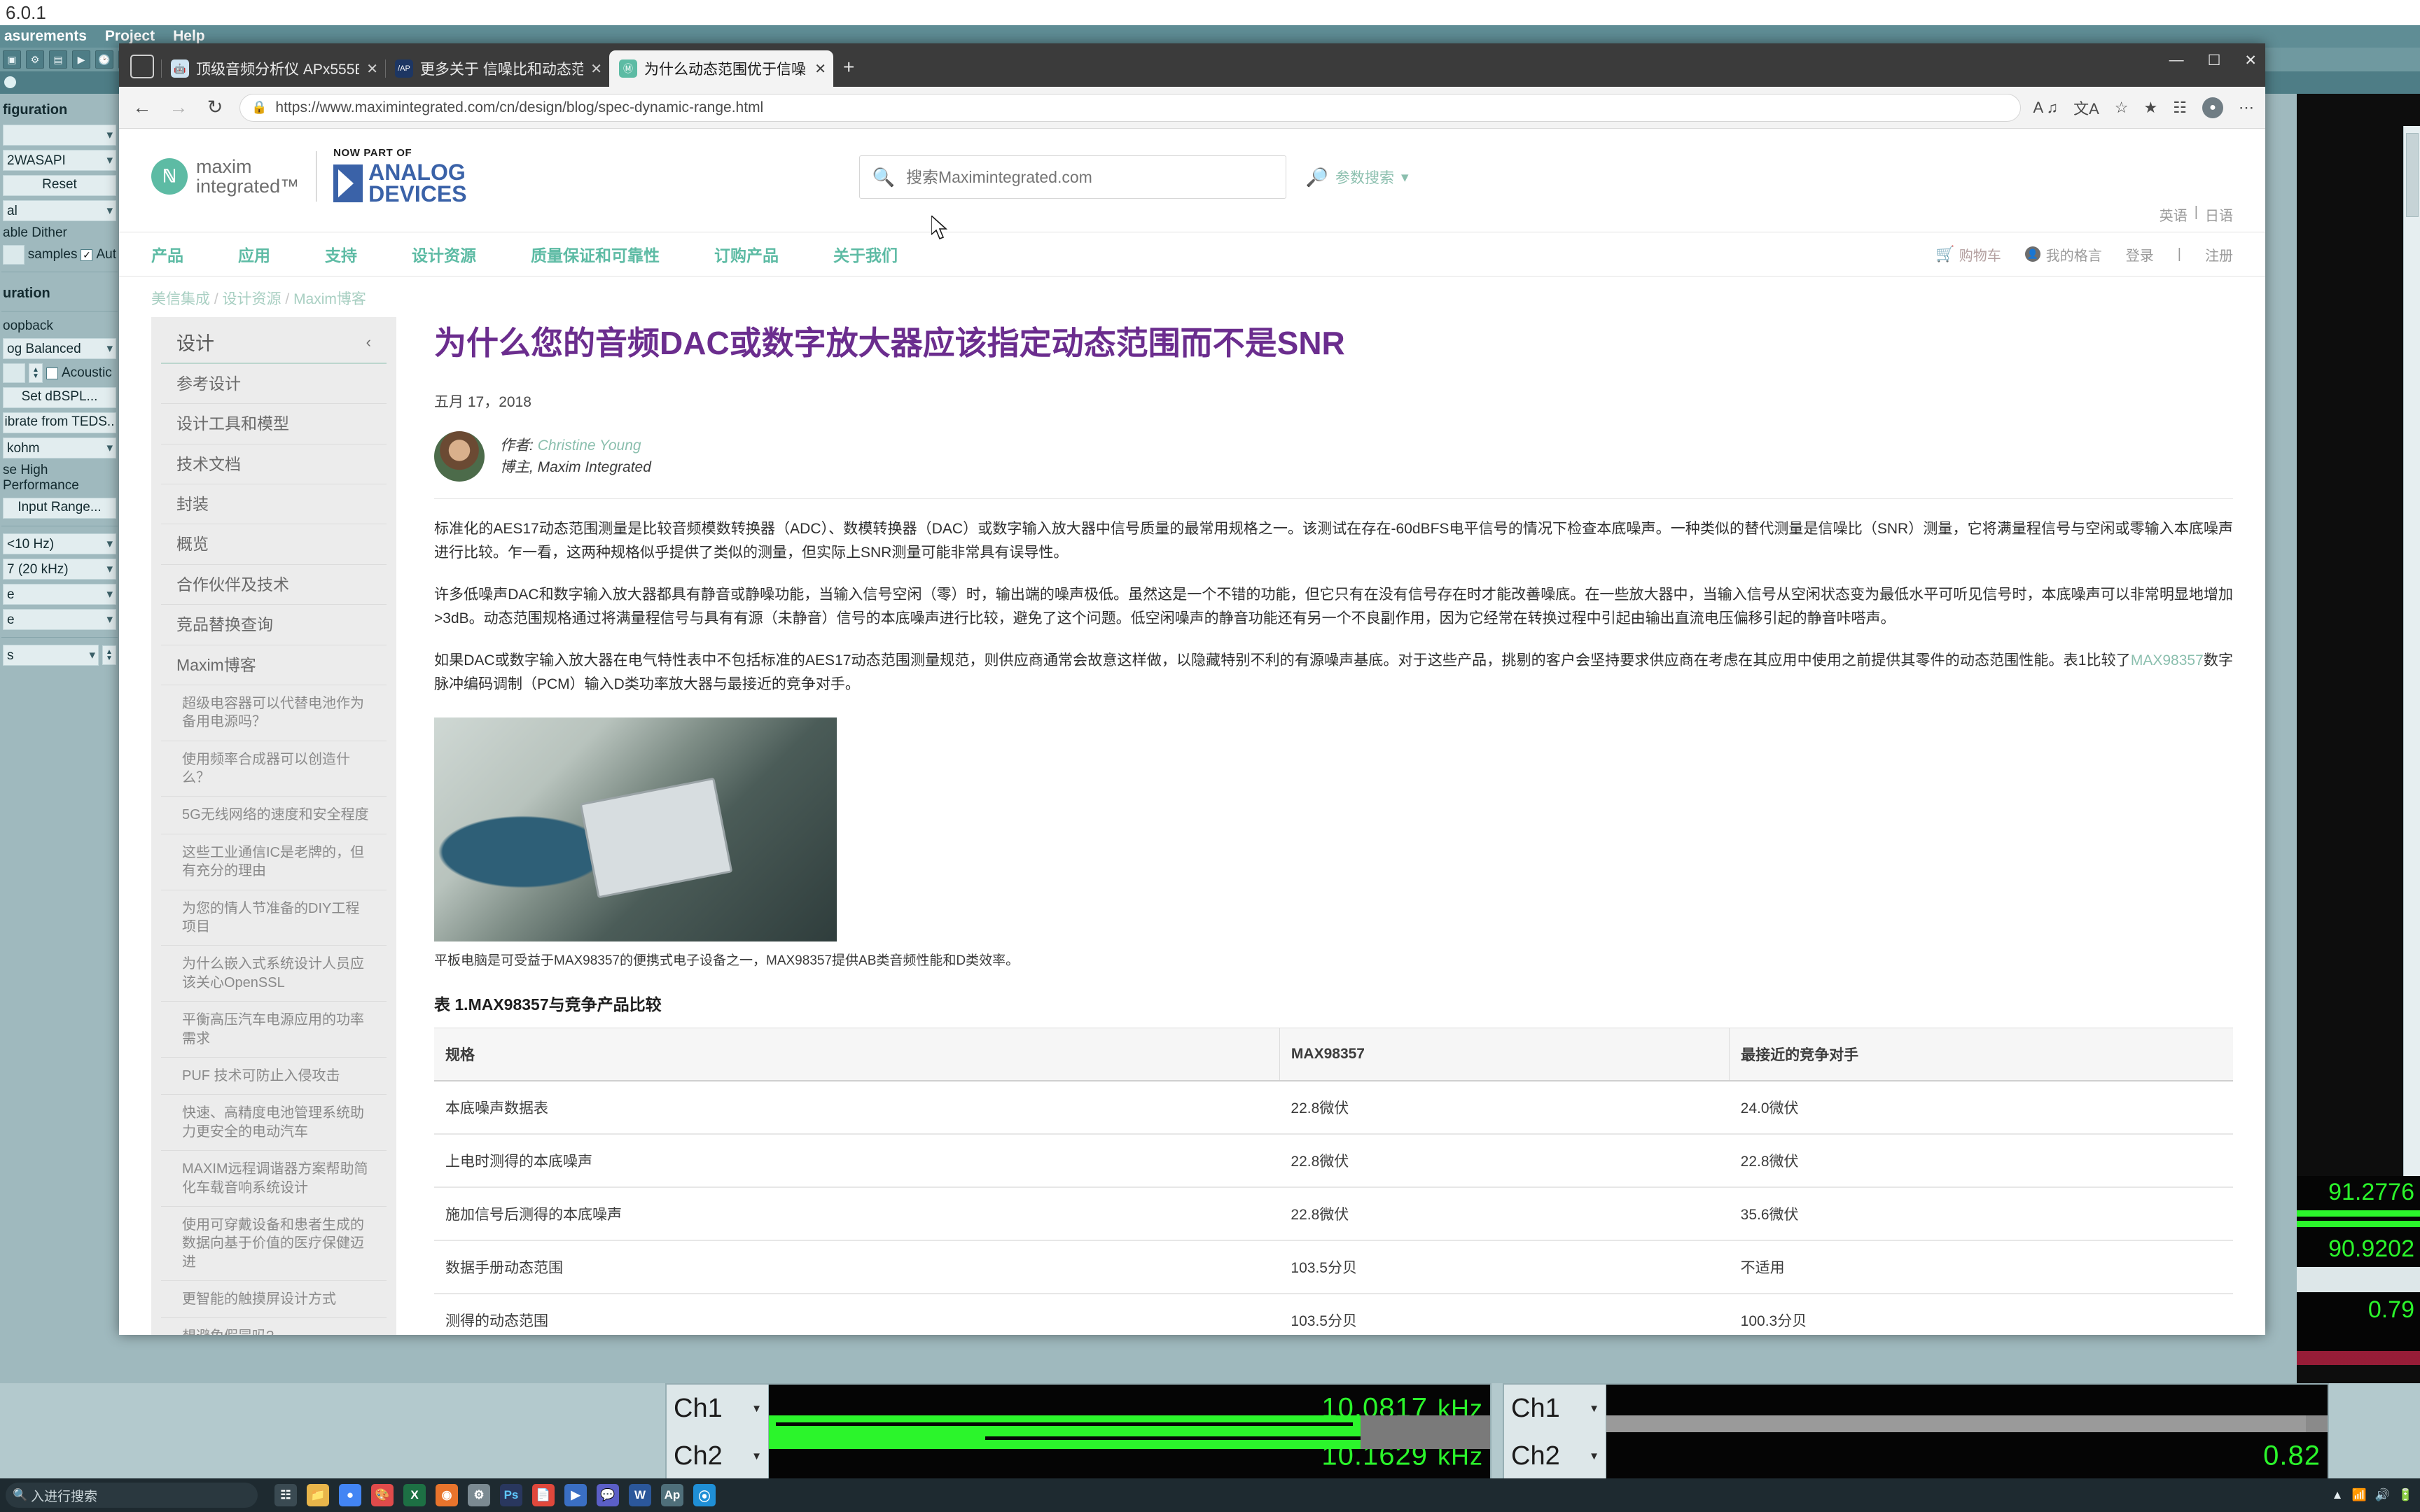 This screenshot has width=2420, height=1512. I want to click on minimize-button: —, so click(2176, 60).